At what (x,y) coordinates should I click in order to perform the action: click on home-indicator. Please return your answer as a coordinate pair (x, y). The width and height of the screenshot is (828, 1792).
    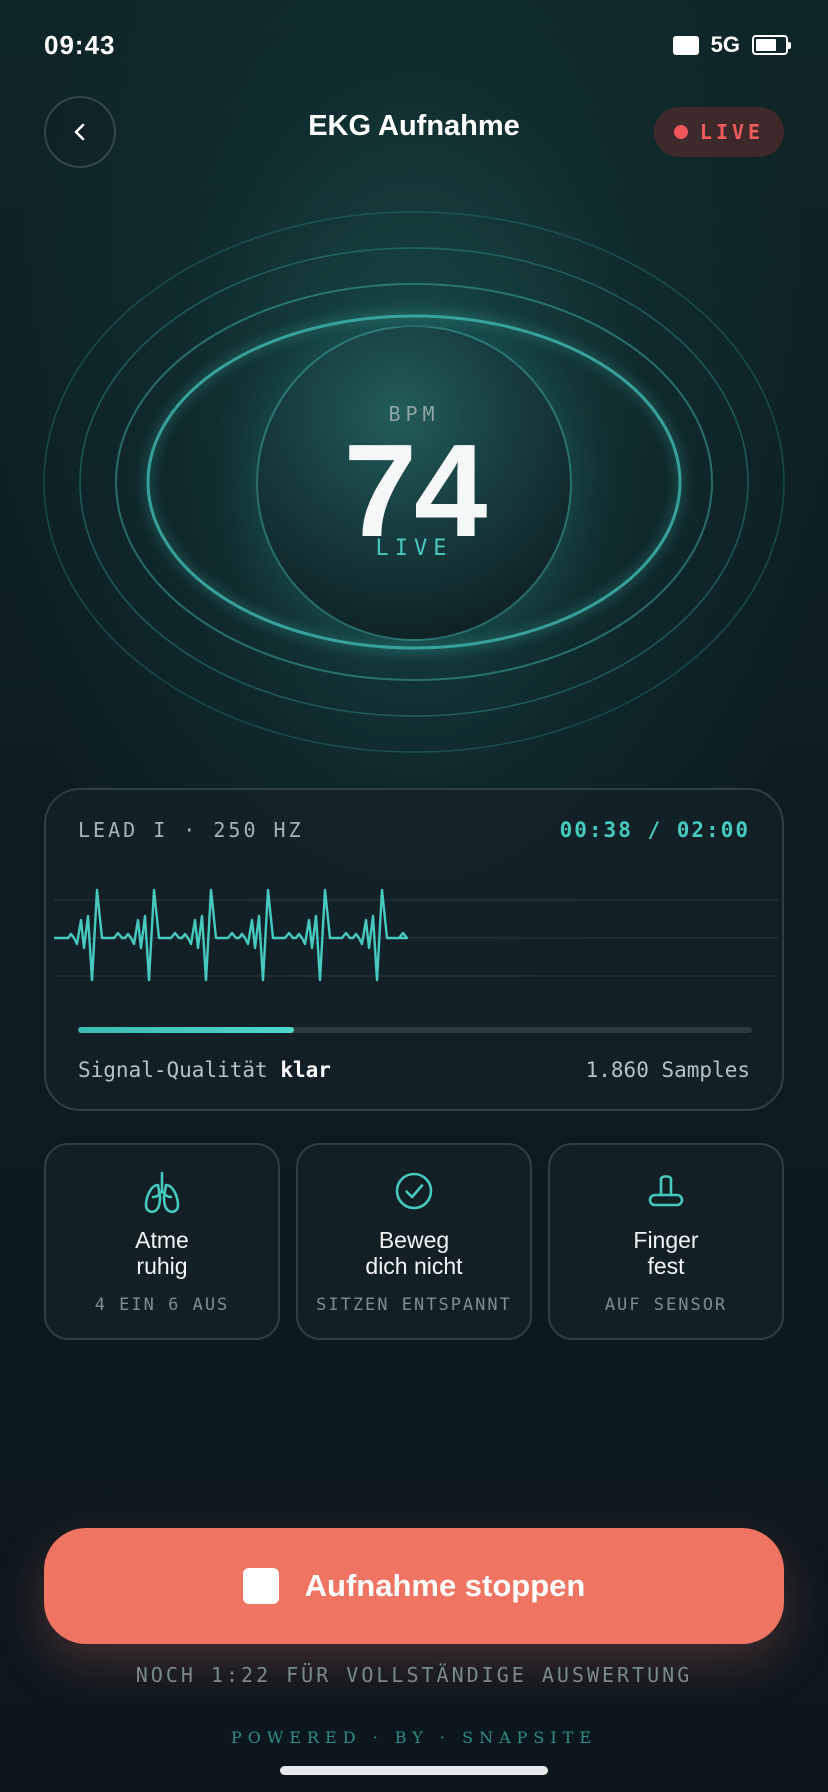
    Looking at the image, I should click on (414, 1770).